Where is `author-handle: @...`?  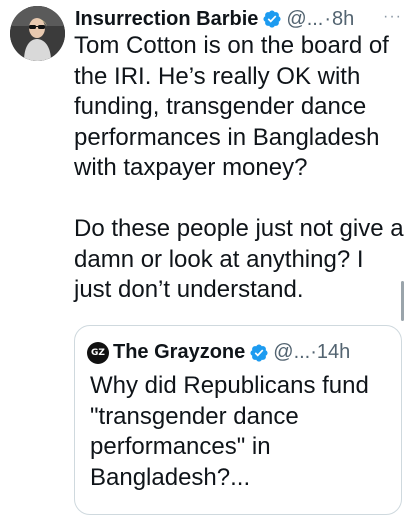
author-handle: @... is located at coordinates (304, 19).